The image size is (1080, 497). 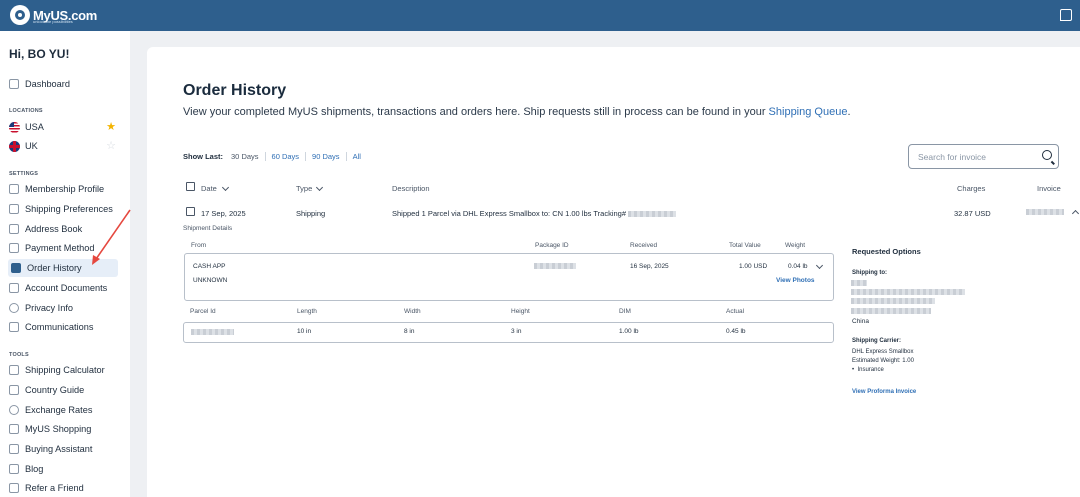 I want to click on package-weight: 0.04 lb, so click(x=798, y=266).